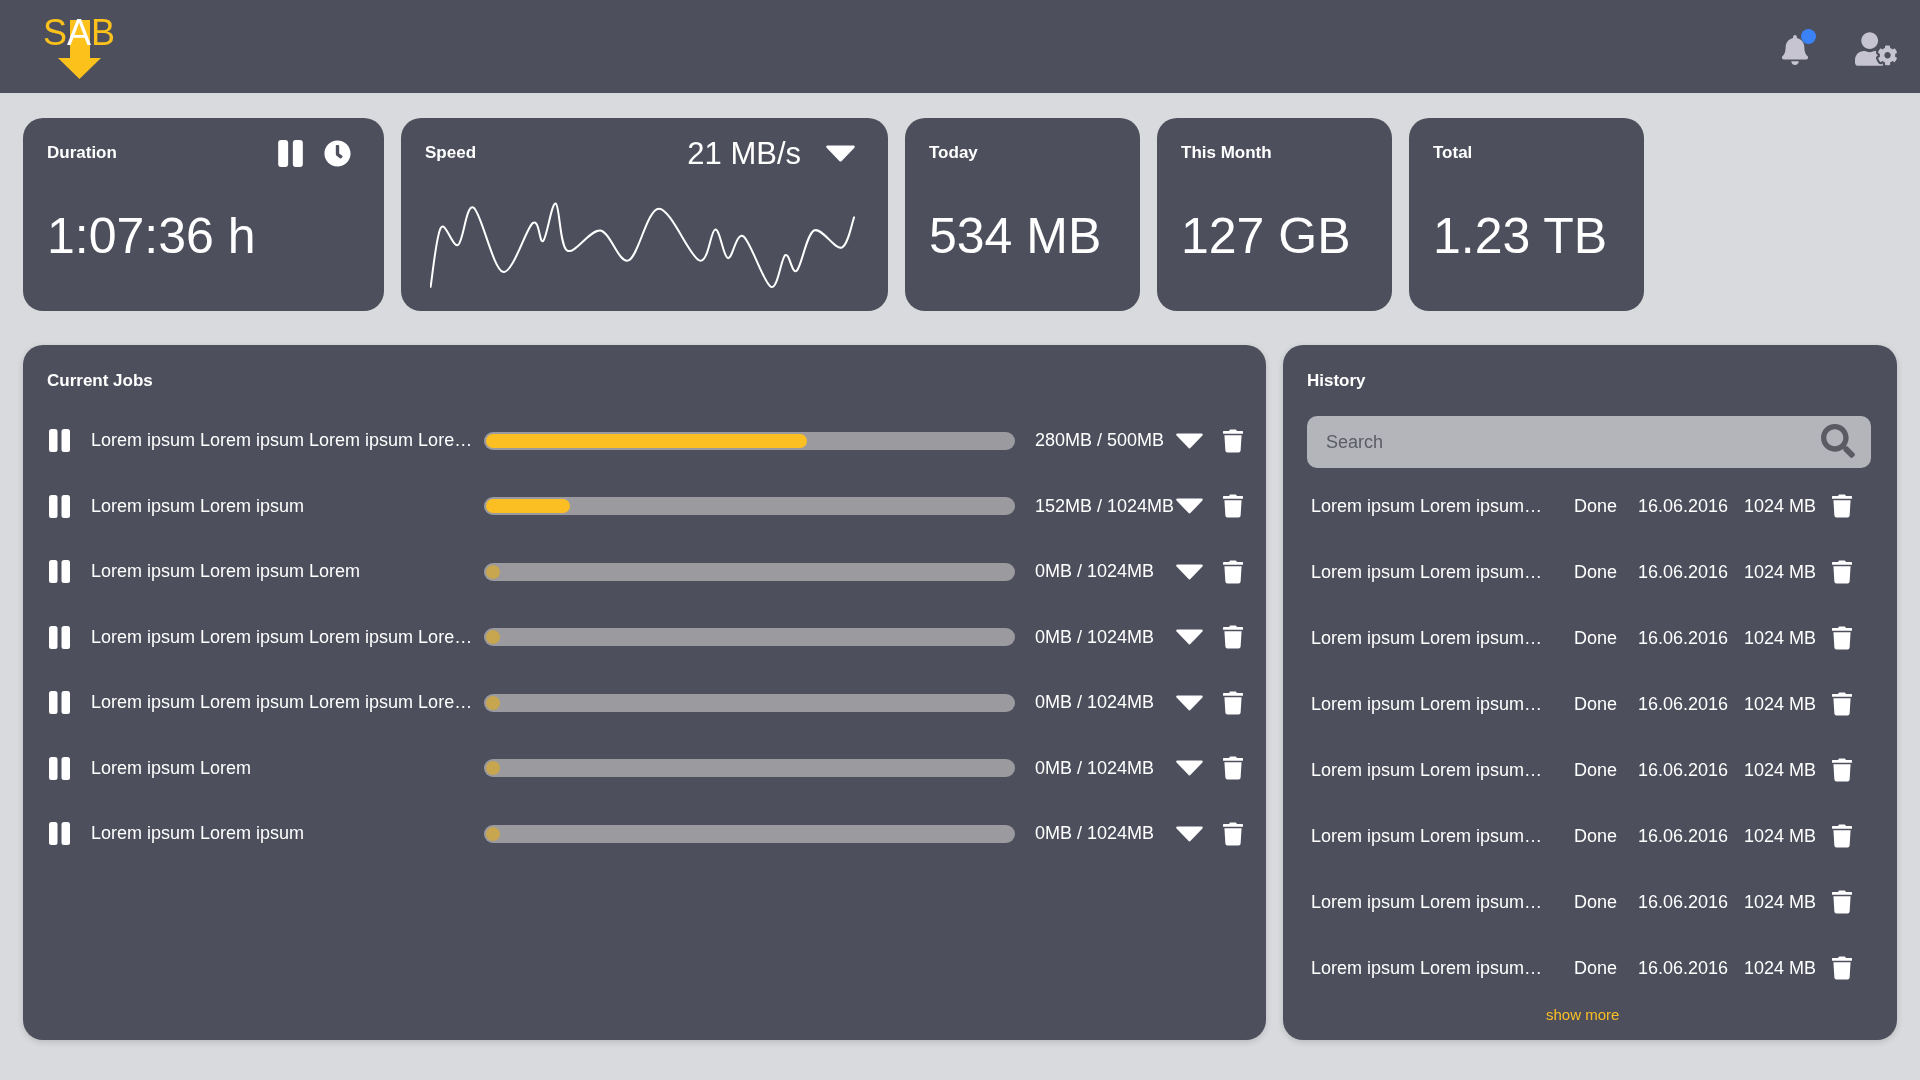  What do you see at coordinates (1453, 153) in the screenshot?
I see `stat-label: Total` at bounding box center [1453, 153].